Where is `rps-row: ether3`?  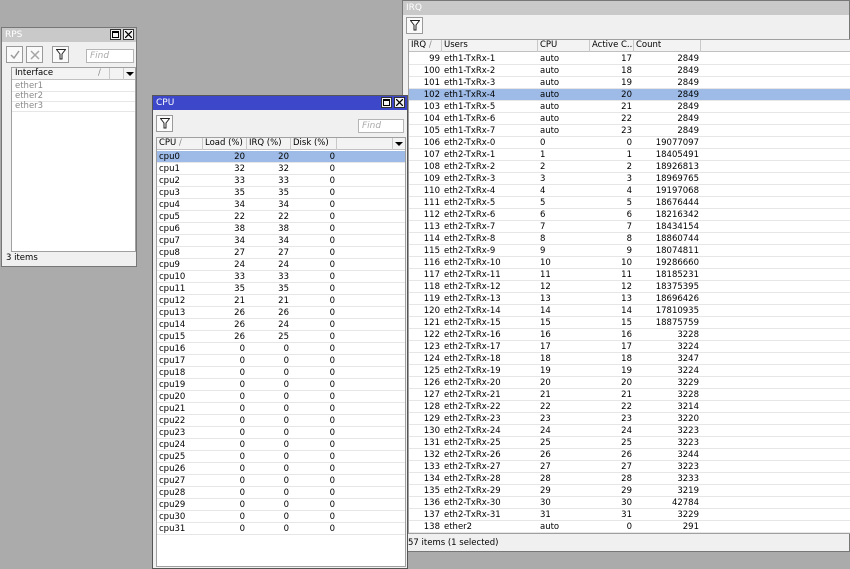 rps-row: ether3 is located at coordinates (73, 106).